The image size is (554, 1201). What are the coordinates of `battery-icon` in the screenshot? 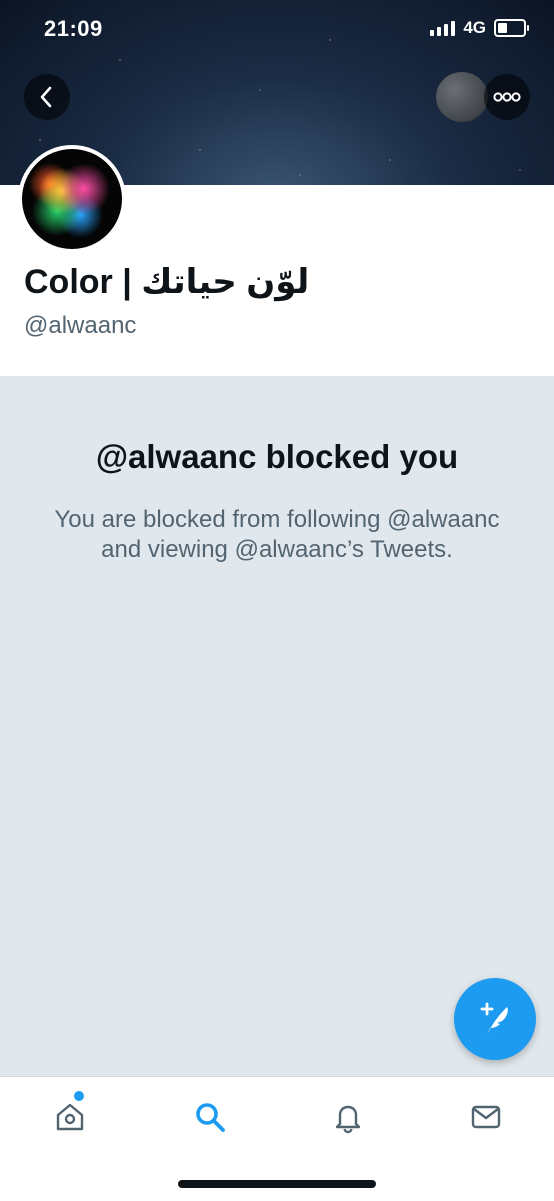 It's located at (511, 28).